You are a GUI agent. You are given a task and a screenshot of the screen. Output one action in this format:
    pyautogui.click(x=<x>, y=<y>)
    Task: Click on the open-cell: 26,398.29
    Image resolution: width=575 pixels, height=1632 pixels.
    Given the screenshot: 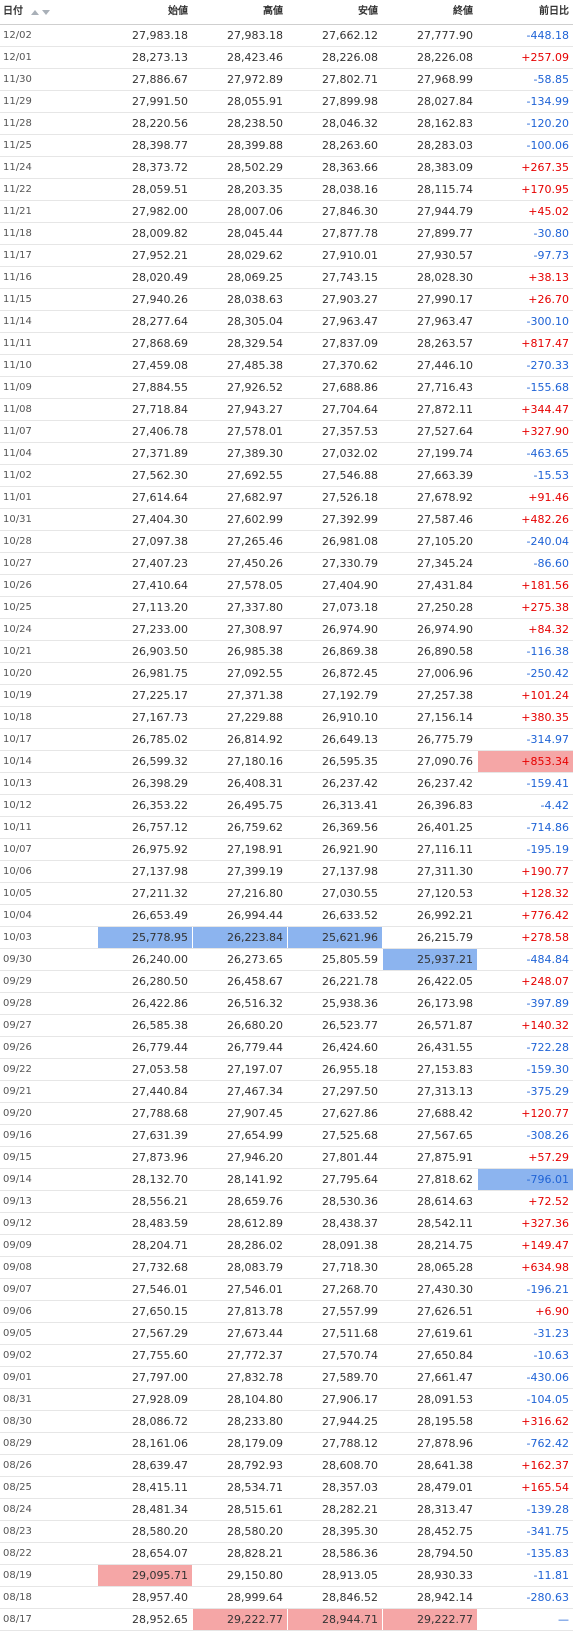 What is the action you would take?
    pyautogui.click(x=144, y=783)
    